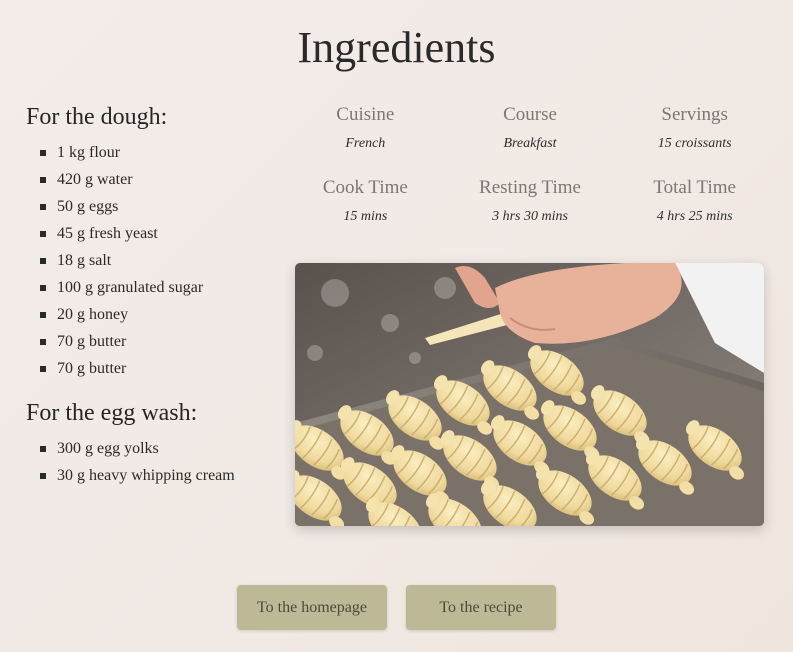 This screenshot has height=652, width=793. What do you see at coordinates (153, 448) in the screenshot?
I see `list-item: 300 g egg yolks` at bounding box center [153, 448].